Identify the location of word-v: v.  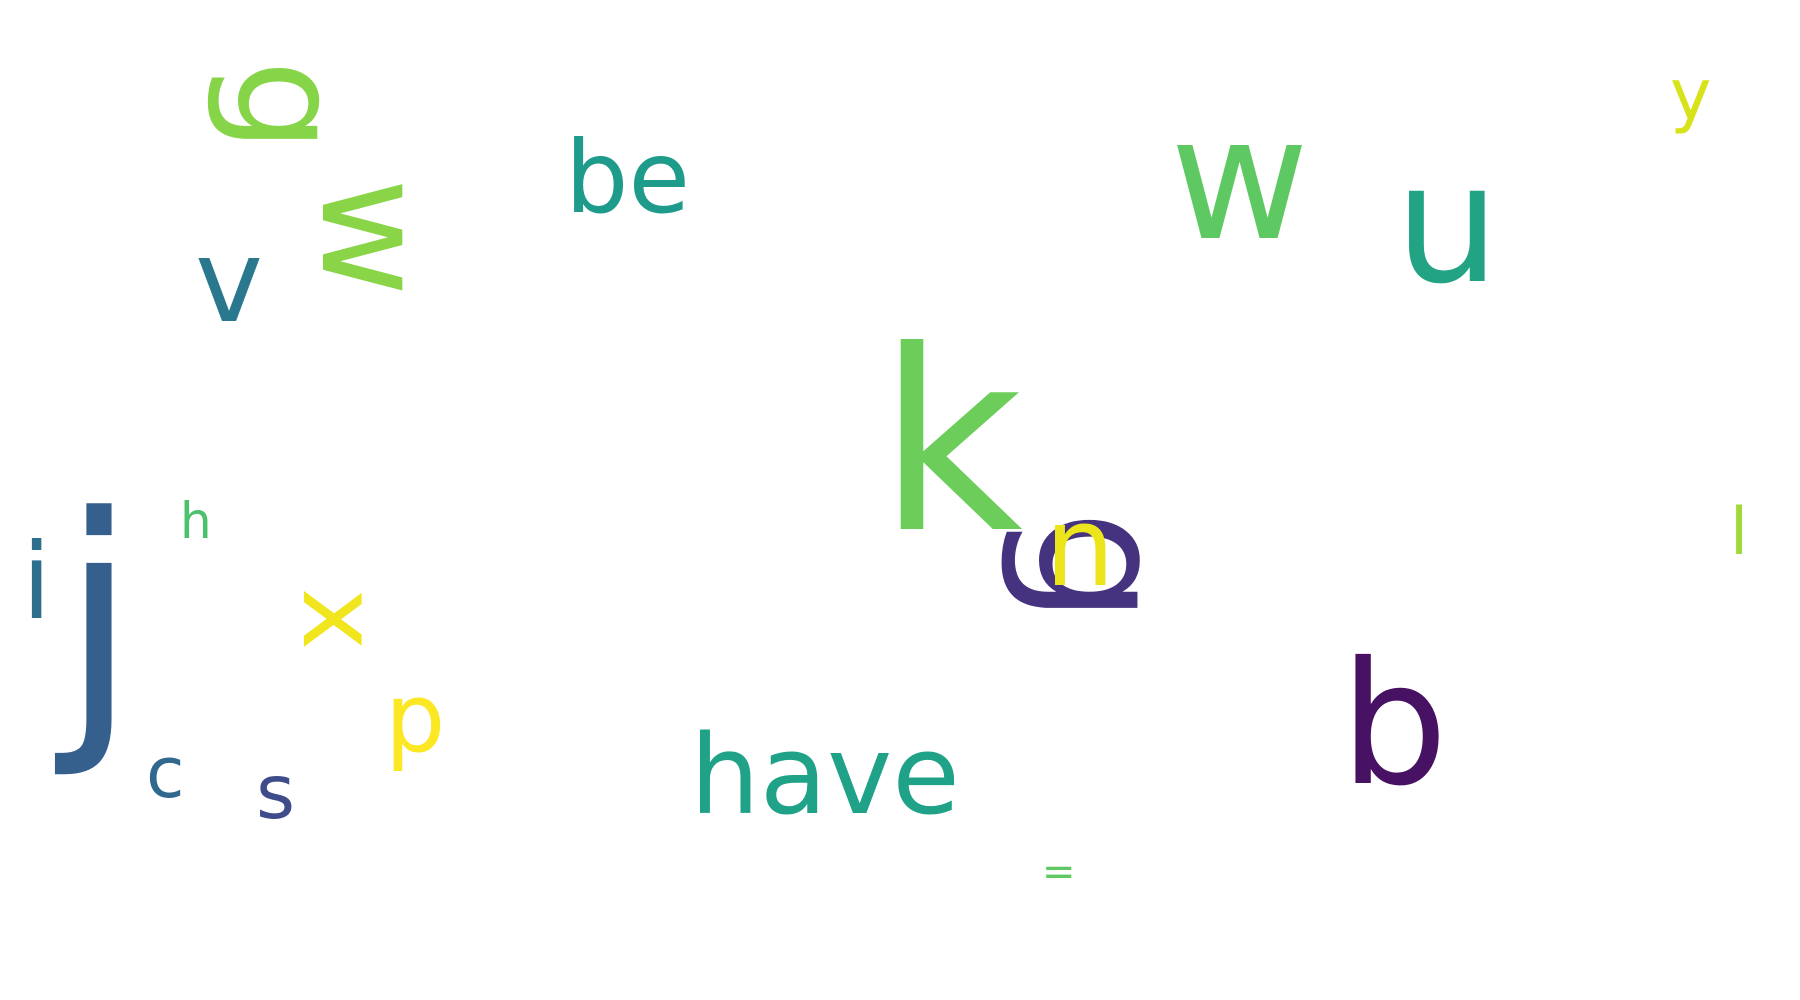
(229, 282).